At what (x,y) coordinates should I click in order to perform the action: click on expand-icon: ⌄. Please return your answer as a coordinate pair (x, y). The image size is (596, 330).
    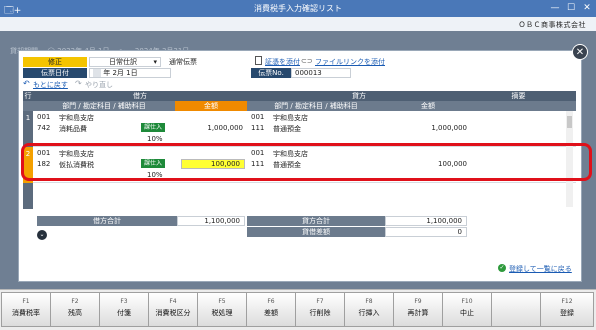
    Looking at the image, I should click on (42, 235).